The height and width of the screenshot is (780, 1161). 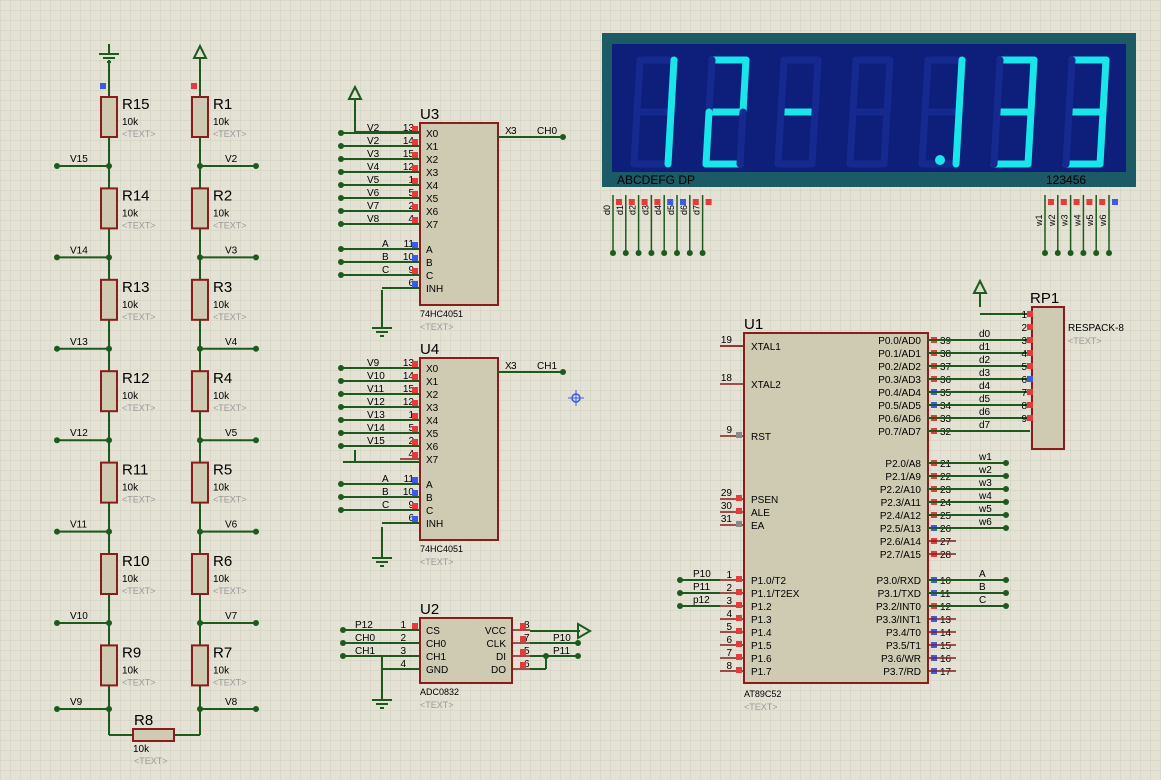 What do you see at coordinates (901, 490) in the screenshot?
I see `u1-pinname-P2.2/A10: P2.2/A10` at bounding box center [901, 490].